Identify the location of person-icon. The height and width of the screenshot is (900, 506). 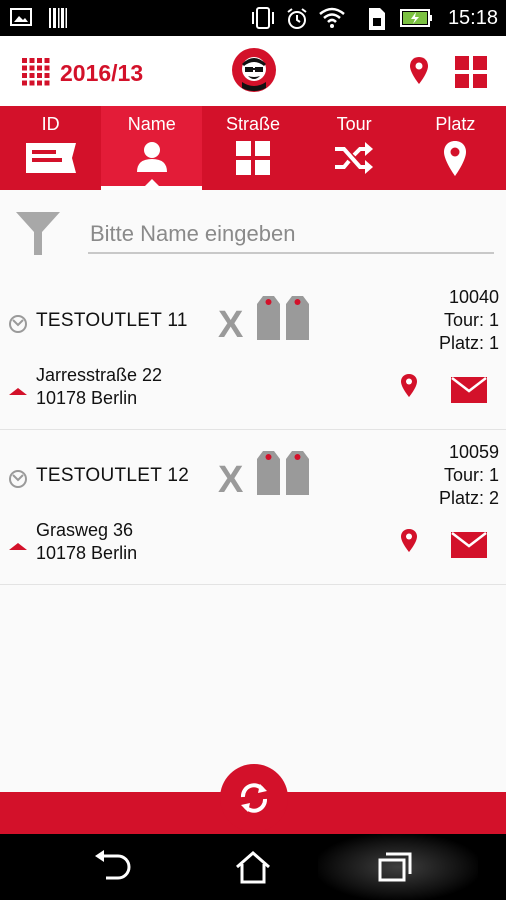
(151, 157).